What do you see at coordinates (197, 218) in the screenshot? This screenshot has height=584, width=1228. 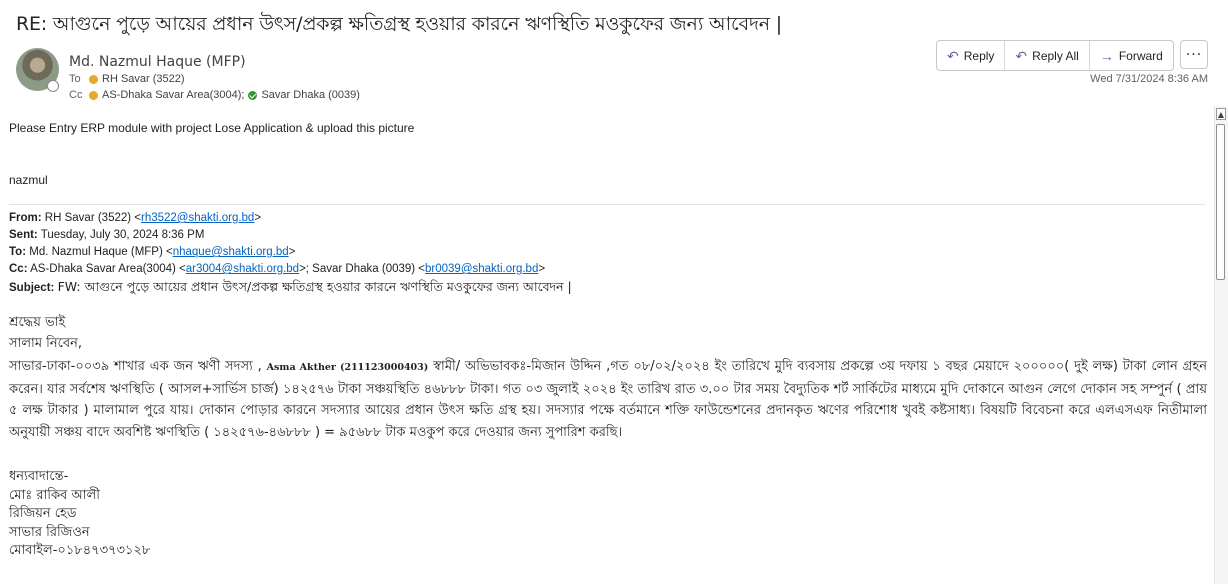 I see `fwd-from-email: rh3522@shakti.org.bd` at bounding box center [197, 218].